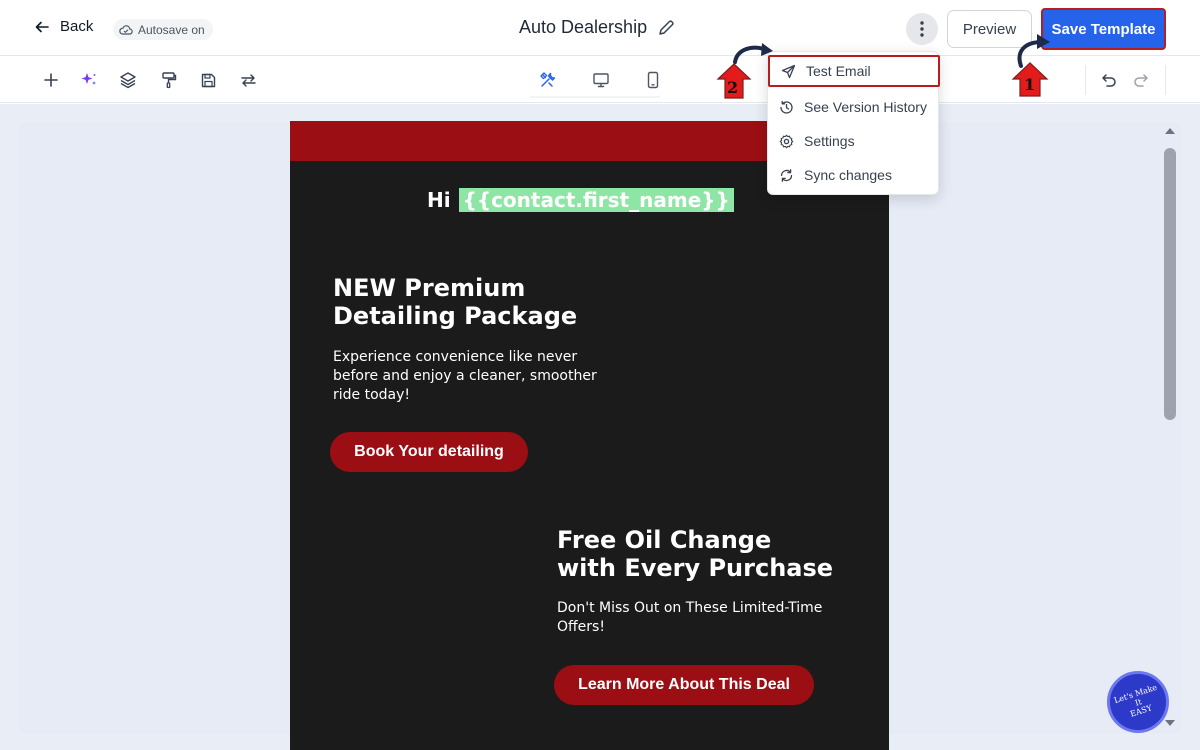 The height and width of the screenshot is (750, 1200). Describe the element at coordinates (684, 685) in the screenshot. I see `learn-more-button: Learn More About This Deal` at that location.